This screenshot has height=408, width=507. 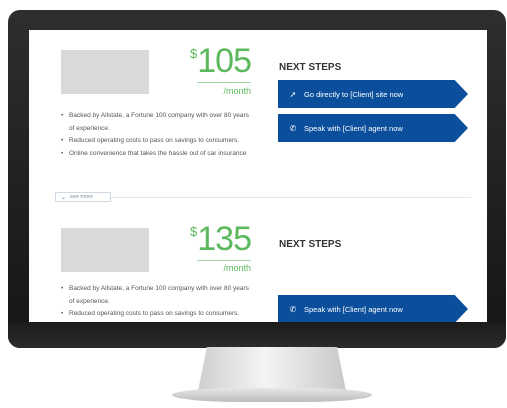 I want to click on arrow-icon: ➚, so click(x=293, y=94).